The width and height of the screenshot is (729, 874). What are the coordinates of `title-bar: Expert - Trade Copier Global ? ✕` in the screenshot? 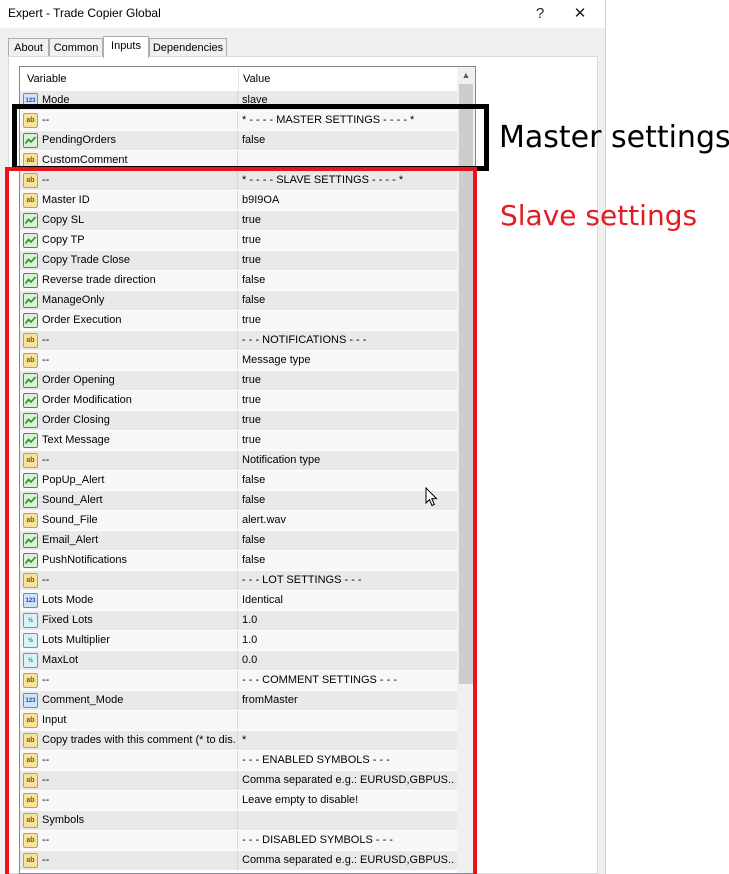 It's located at (302, 14).